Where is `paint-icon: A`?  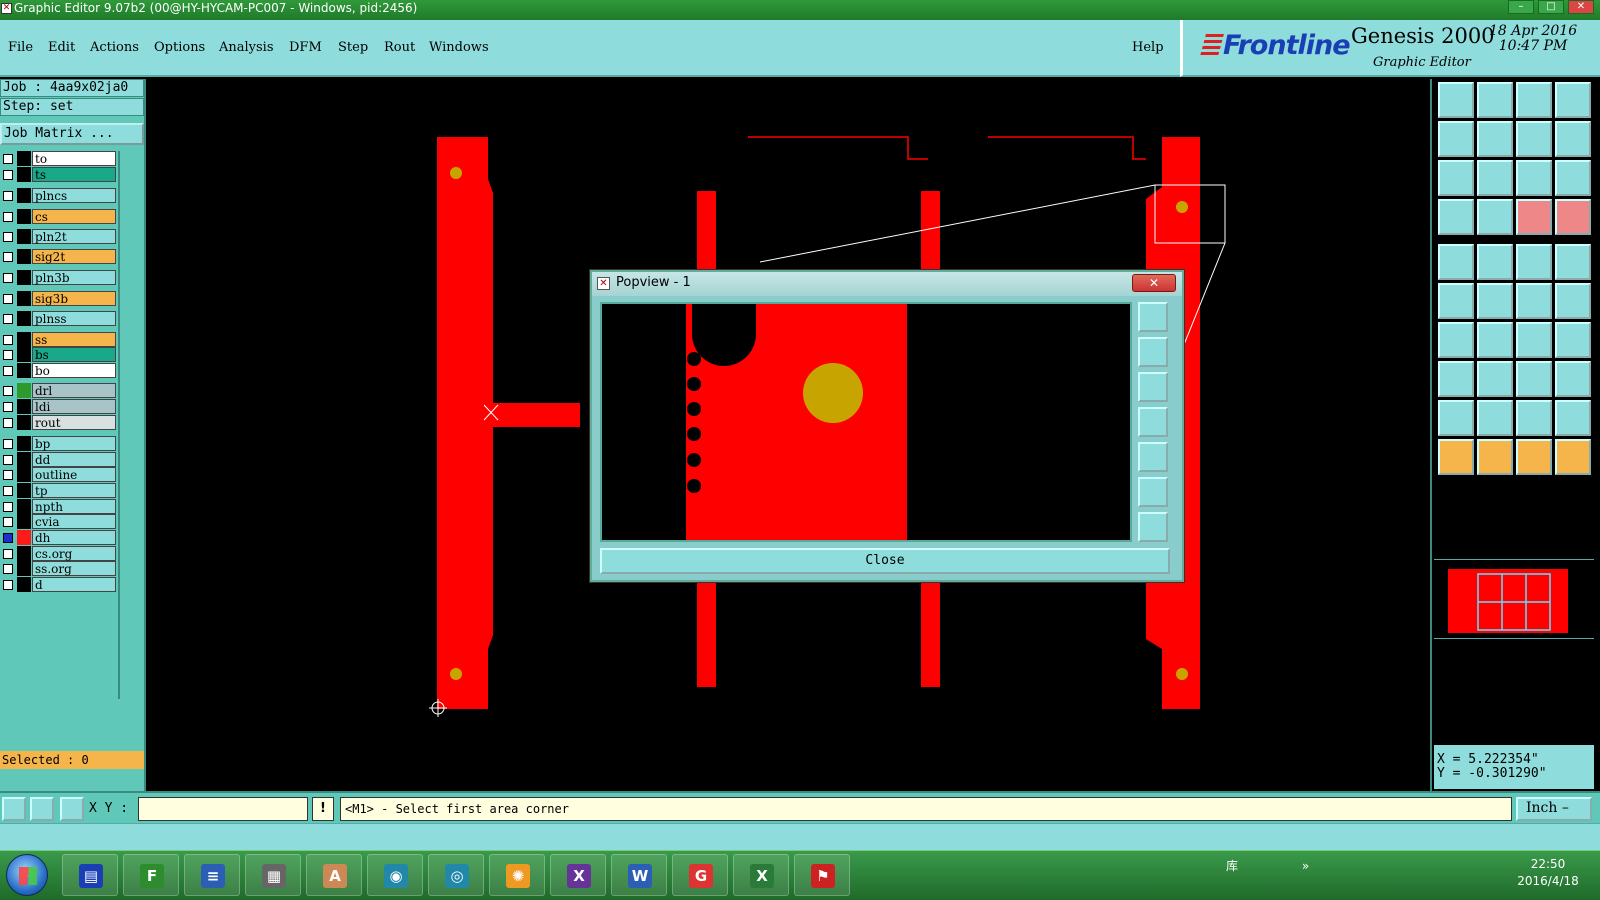
paint-icon: A is located at coordinates (334, 875).